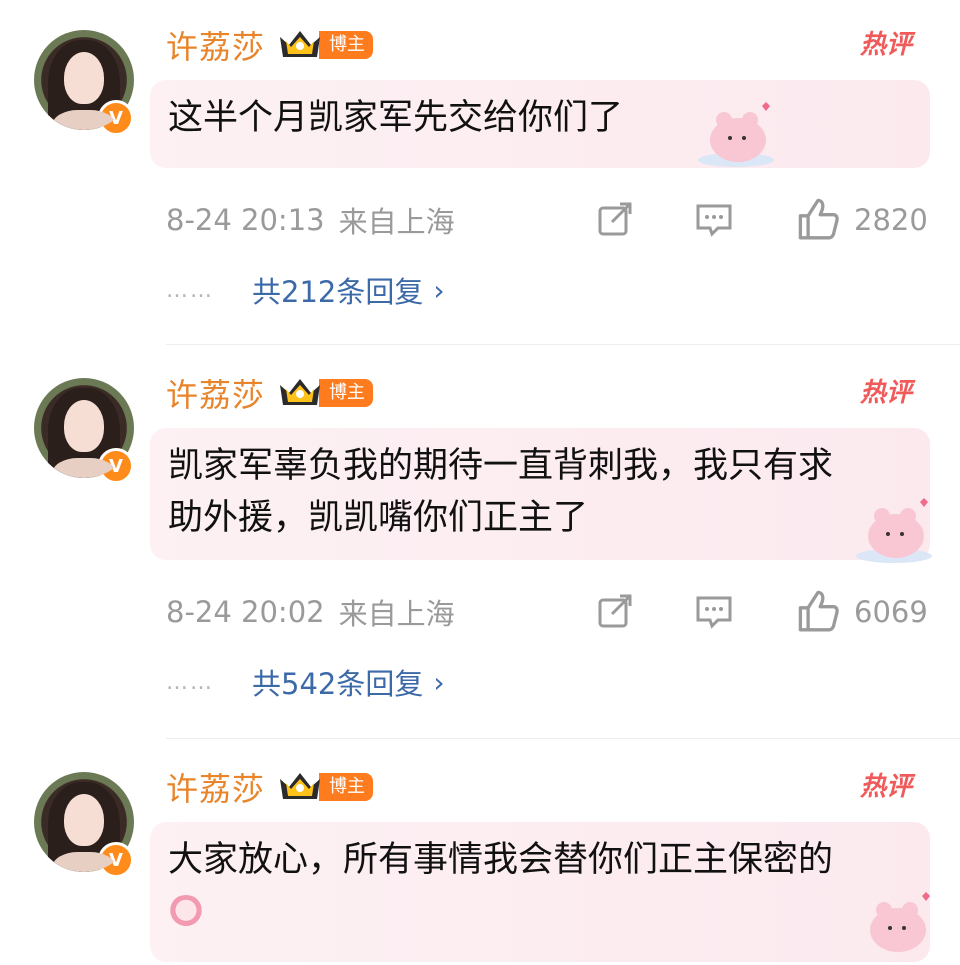  Describe the element at coordinates (540, 124) in the screenshot. I see `comment-text: 这半个月凯家军先交给你们了` at that location.